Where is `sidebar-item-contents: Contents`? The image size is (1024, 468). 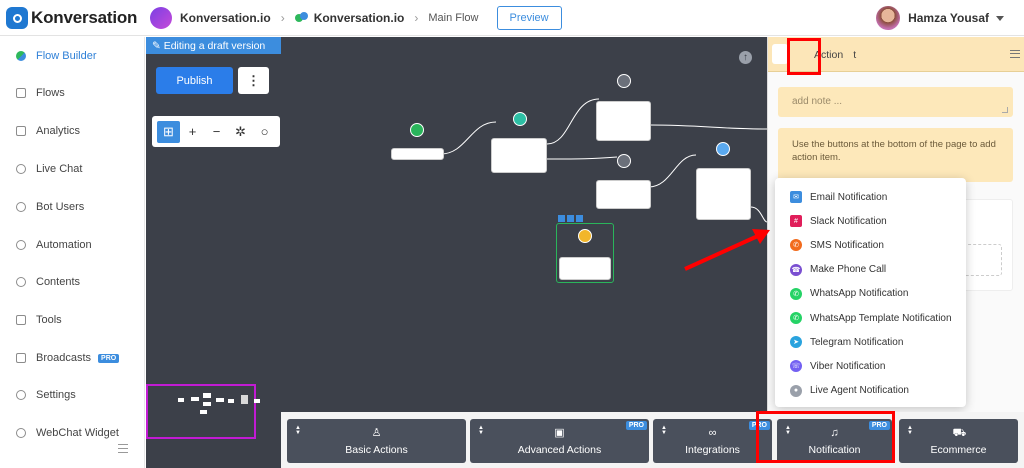 sidebar-item-contents: Contents is located at coordinates (48, 282).